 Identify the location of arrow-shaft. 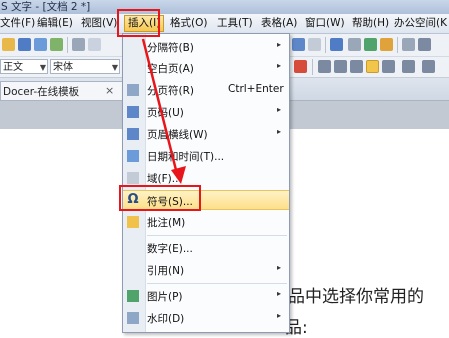
(160, 108).